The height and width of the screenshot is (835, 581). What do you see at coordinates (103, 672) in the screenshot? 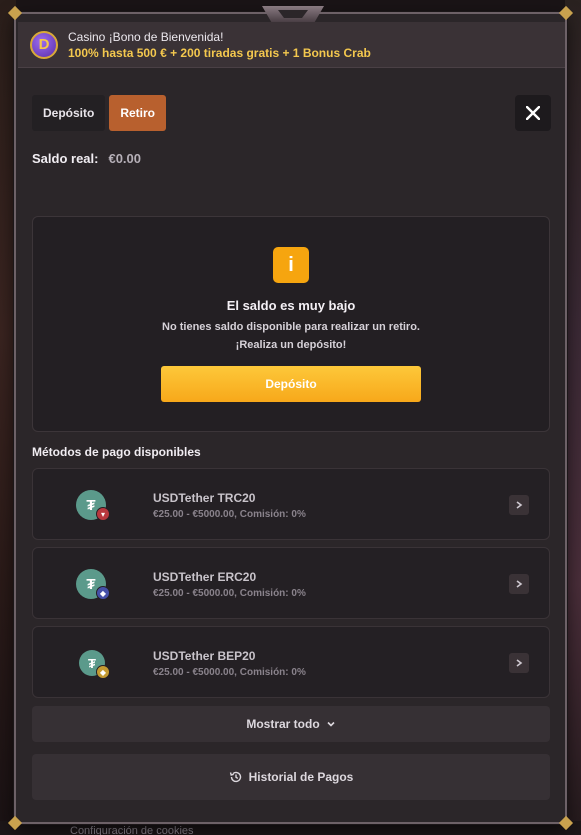
I see `bnb-icon: ◆` at bounding box center [103, 672].